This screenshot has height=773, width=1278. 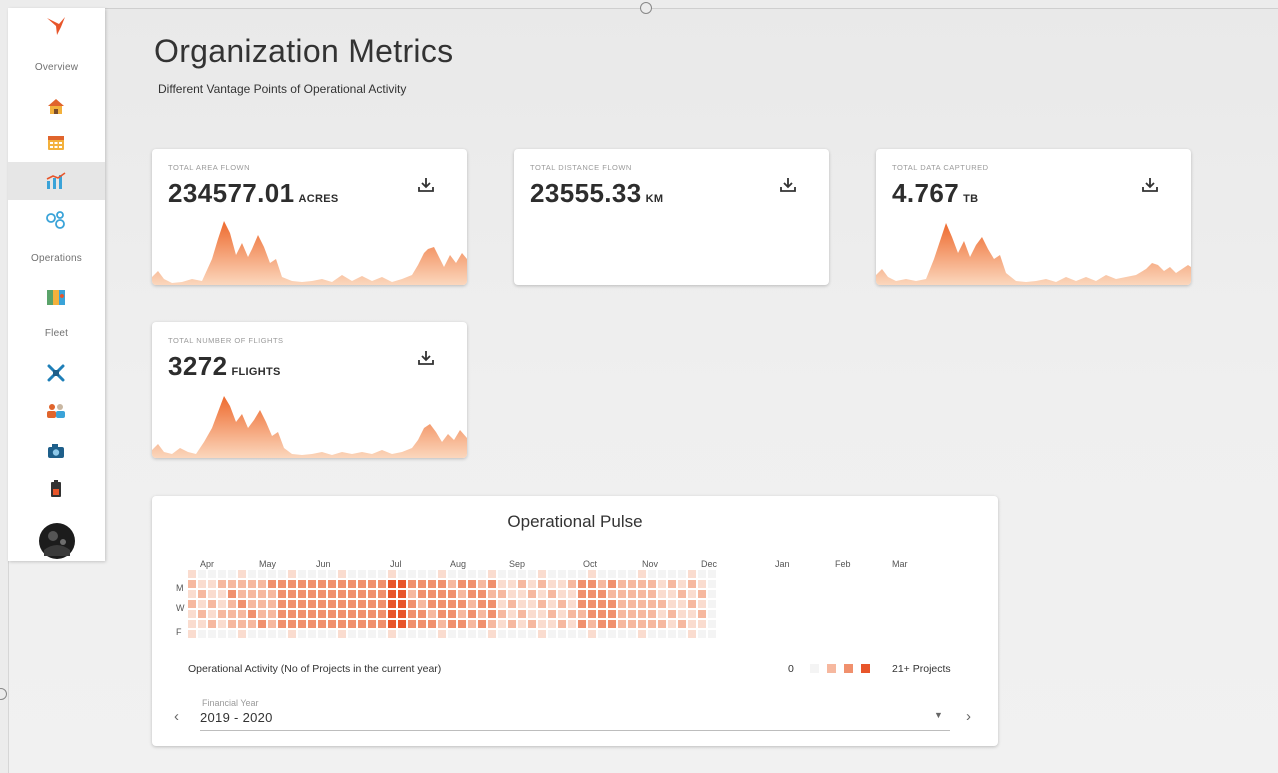 I want to click on camera-icon, so click(x=56, y=451).